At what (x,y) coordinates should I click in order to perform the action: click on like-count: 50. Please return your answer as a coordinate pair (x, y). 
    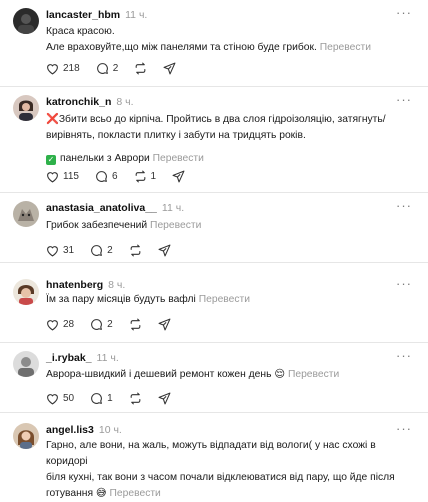
    Looking at the image, I should click on (69, 398).